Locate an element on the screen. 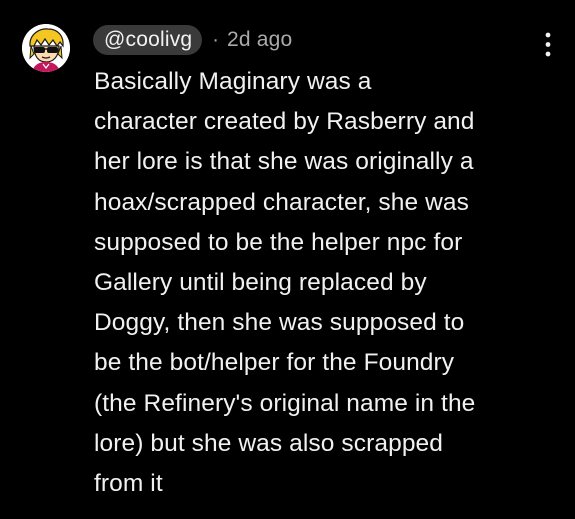 Image resolution: width=575 pixels, height=519 pixels. cartoon-character-avatar-icon is located at coordinates (46, 48).